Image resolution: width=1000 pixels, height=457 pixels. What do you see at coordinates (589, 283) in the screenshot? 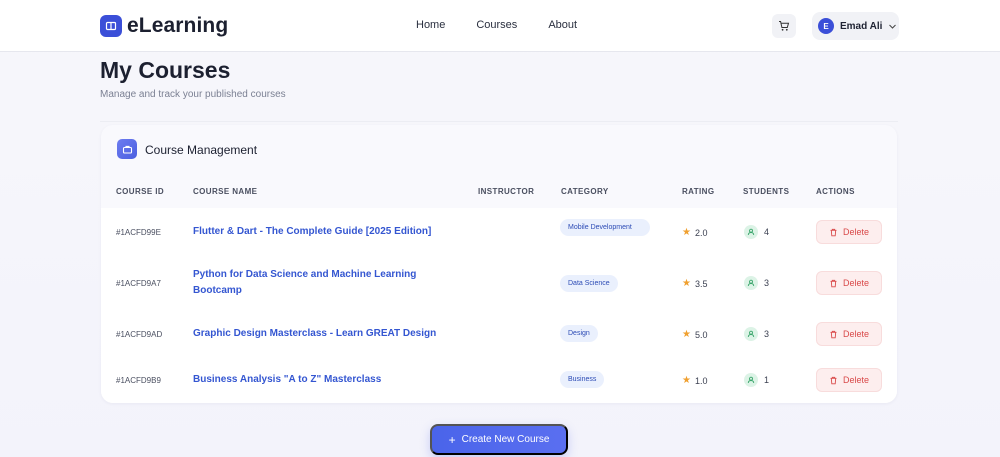
I see `category-badge: Data Science` at bounding box center [589, 283].